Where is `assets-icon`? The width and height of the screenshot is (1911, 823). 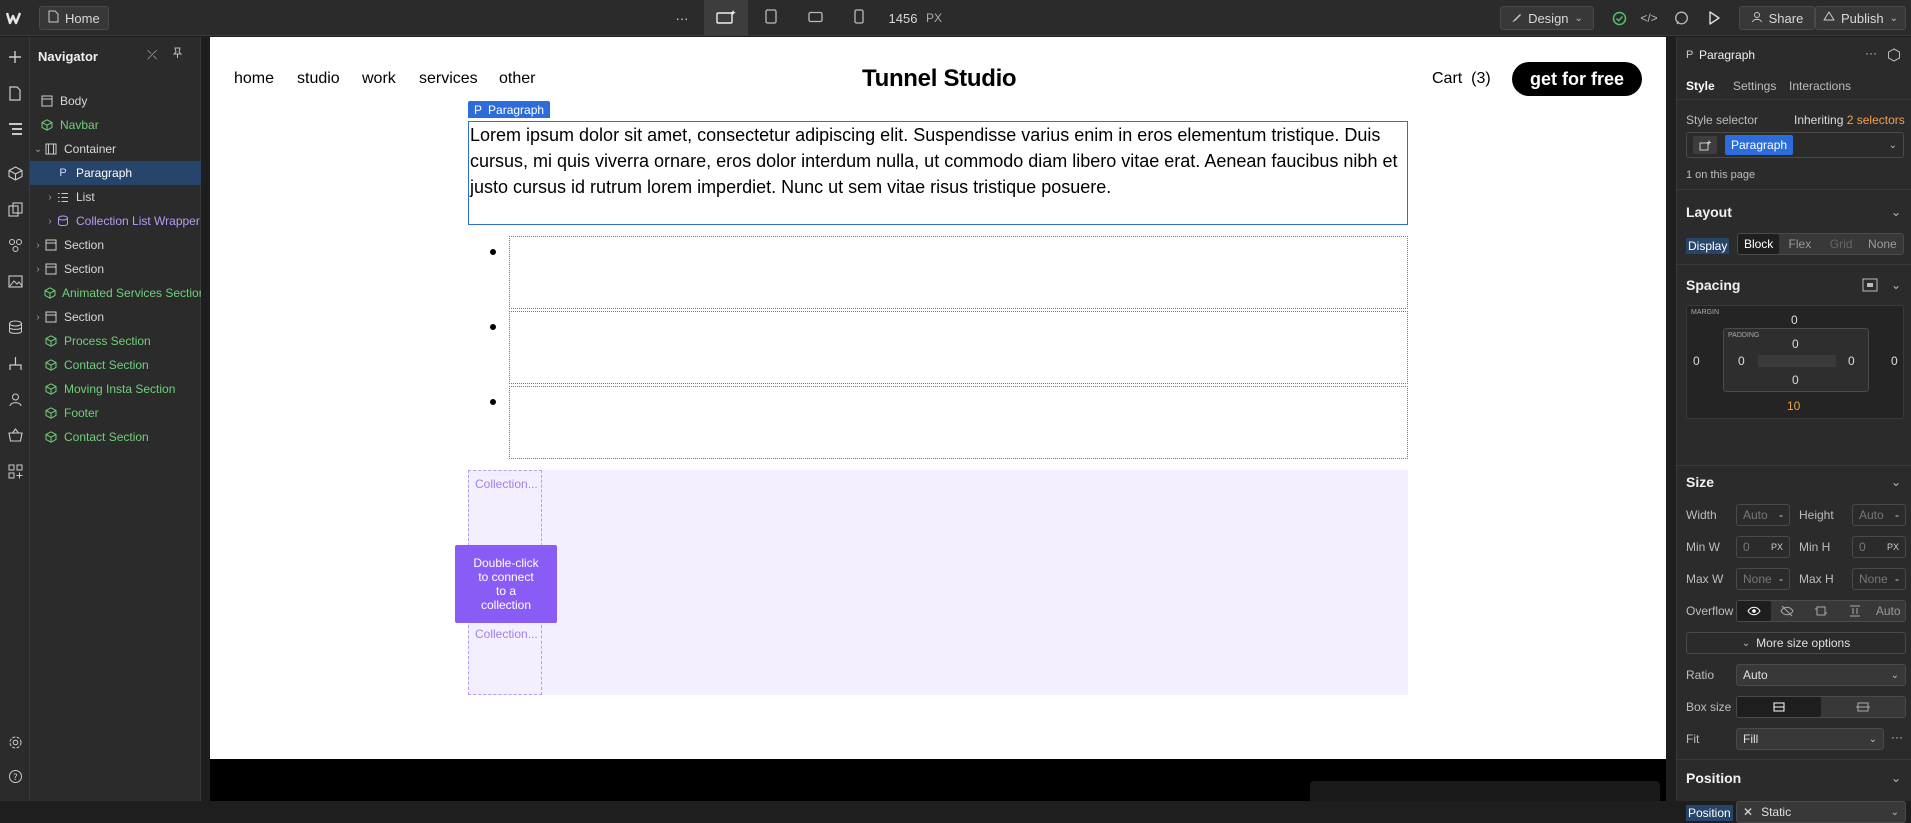
assets-icon is located at coordinates (15, 281).